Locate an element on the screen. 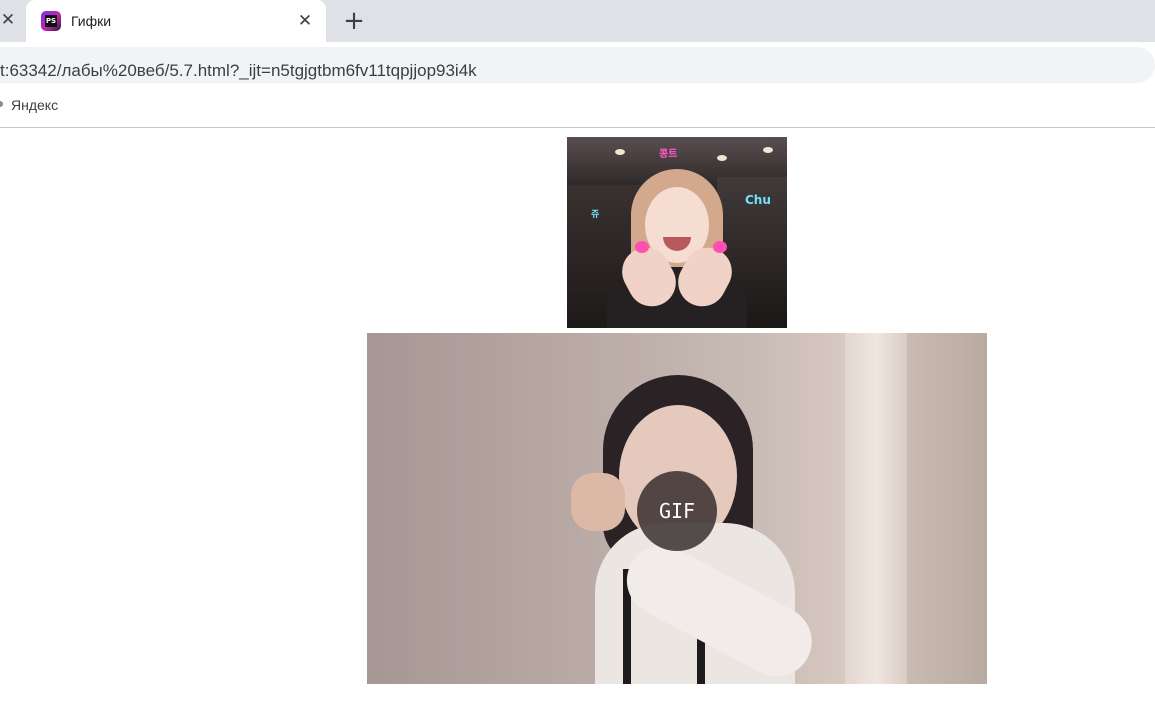 The height and width of the screenshot is (708, 1155). tab-title: Гифки is located at coordinates (91, 21).